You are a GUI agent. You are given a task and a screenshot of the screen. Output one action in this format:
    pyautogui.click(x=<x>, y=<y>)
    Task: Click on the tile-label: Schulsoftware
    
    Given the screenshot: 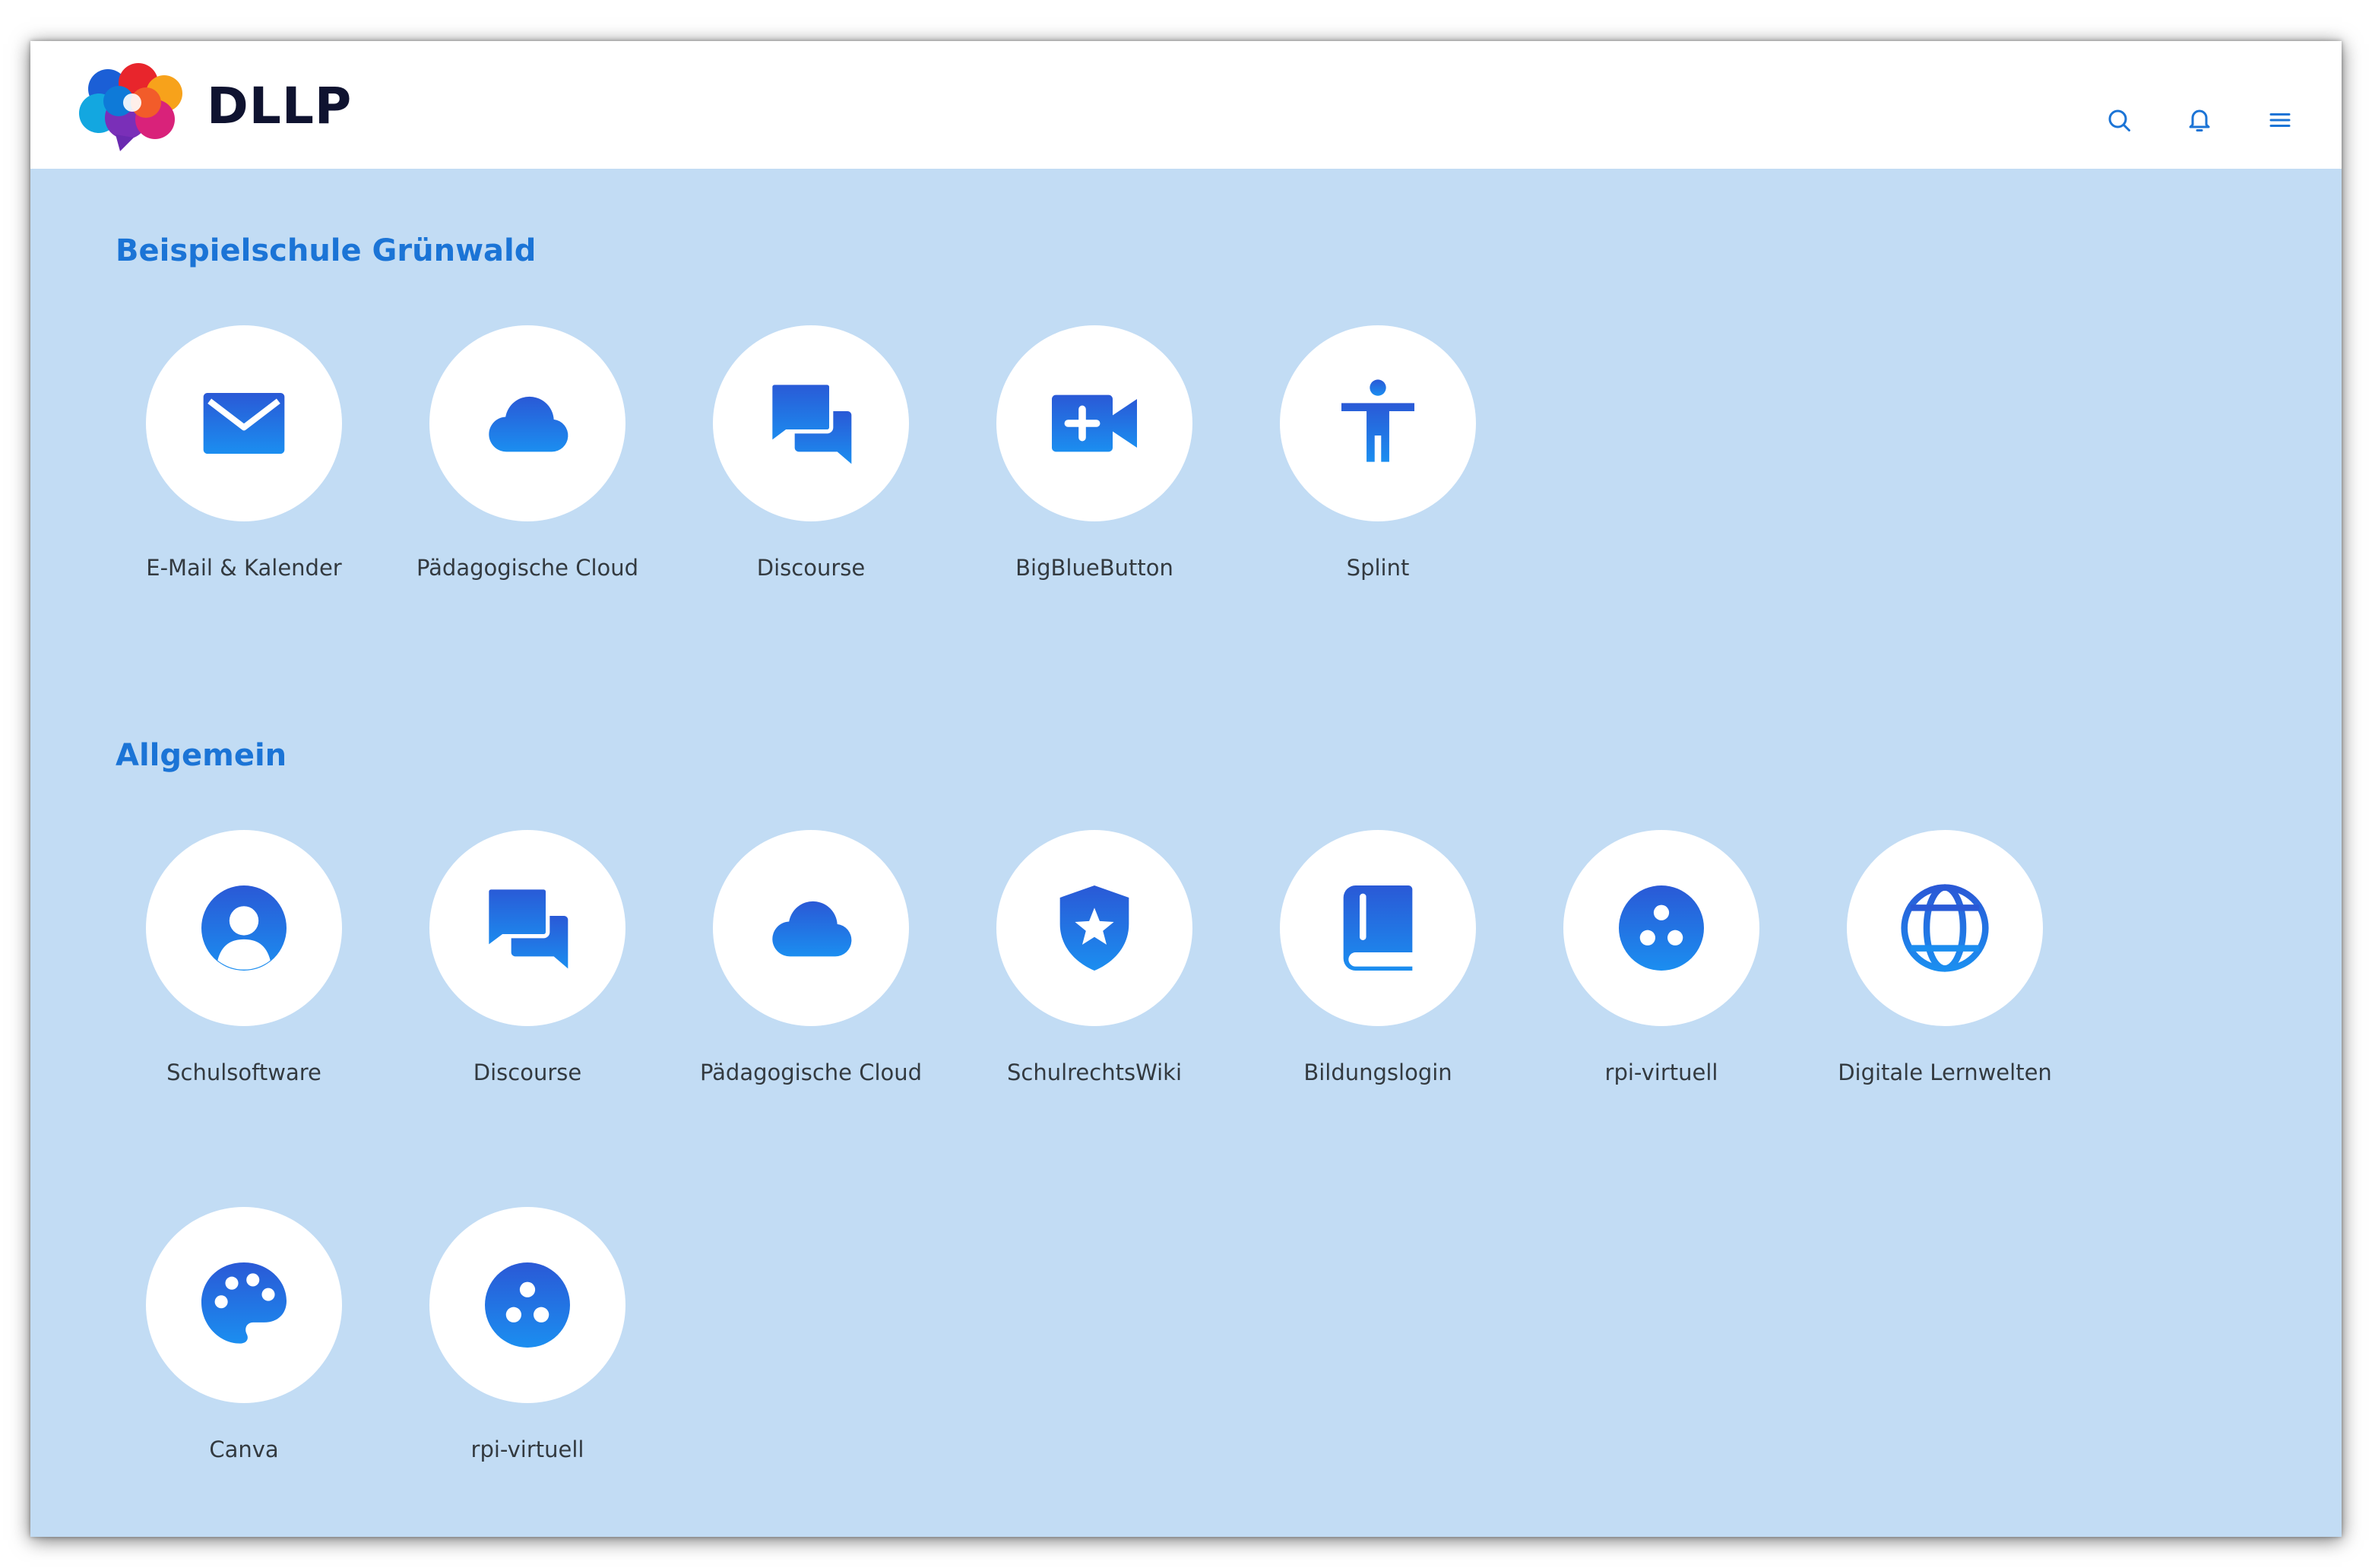 What is the action you would take?
    pyautogui.click(x=243, y=1072)
    